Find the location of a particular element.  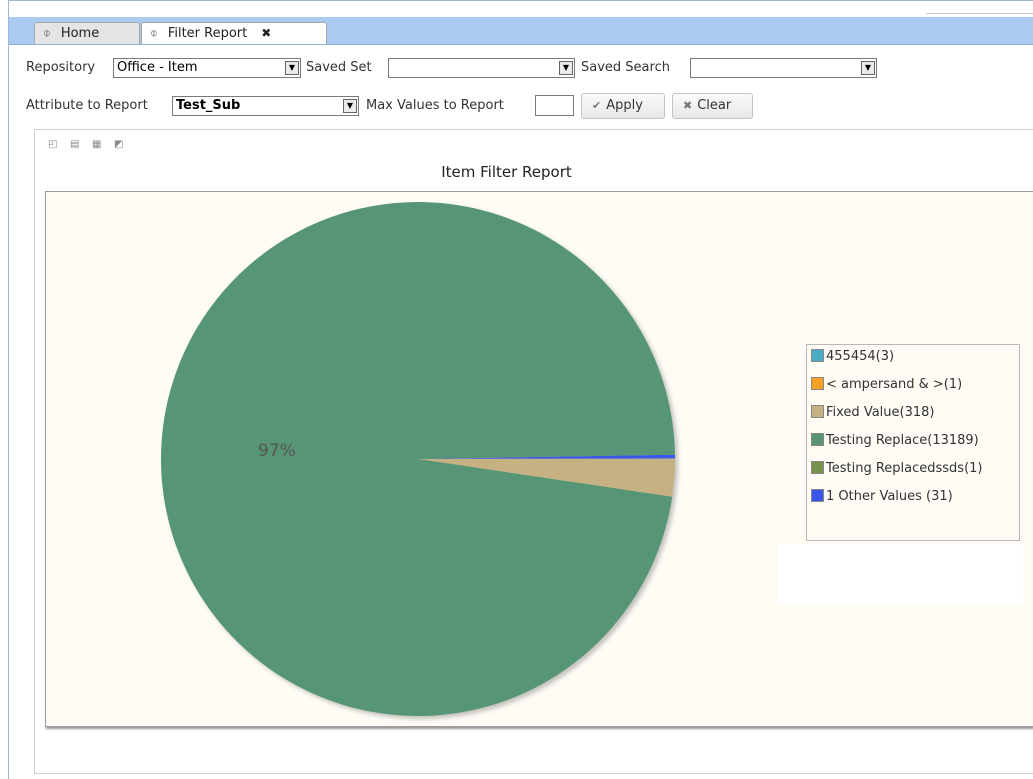

legend-label: < ampersand & >(1) is located at coordinates (894, 384).